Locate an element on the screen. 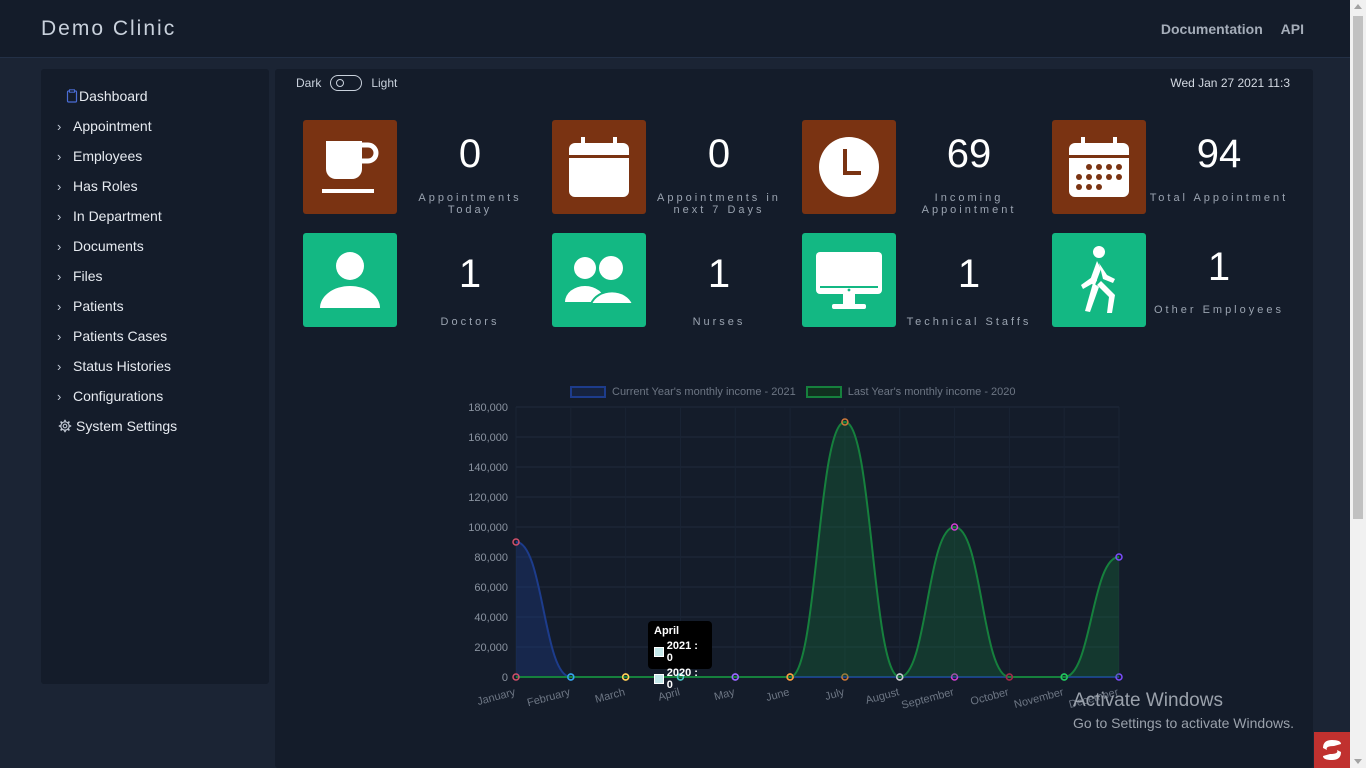  sidebar-item-employees: › Employees is located at coordinates (99, 156).